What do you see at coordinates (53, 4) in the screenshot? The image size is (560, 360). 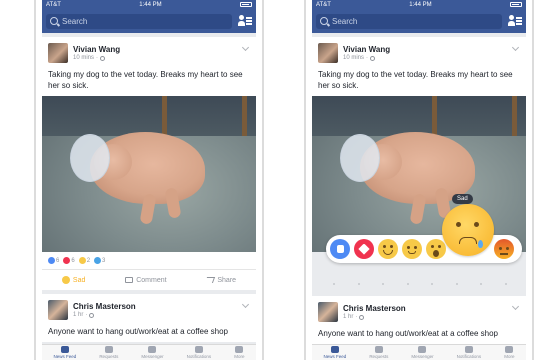 I see `carrier-label: AT&T` at bounding box center [53, 4].